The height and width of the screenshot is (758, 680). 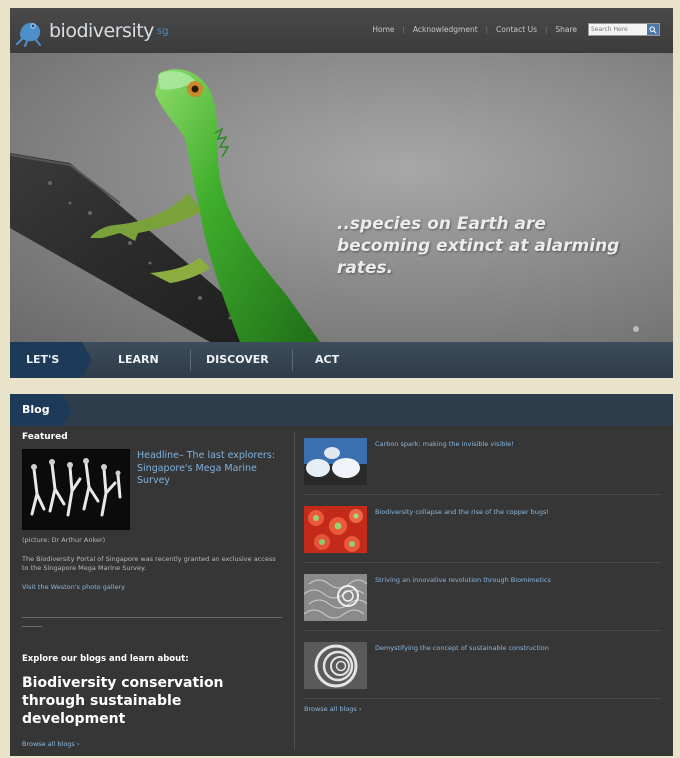 I want to click on frog-logo-icon, so click(x=28, y=34).